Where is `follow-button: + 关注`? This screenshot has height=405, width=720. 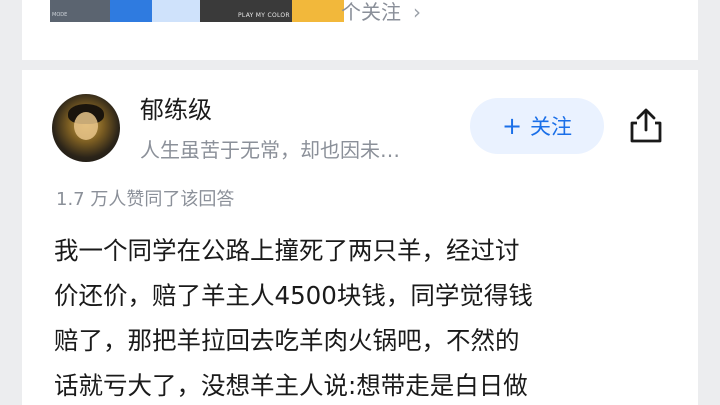
follow-button: + 关注 is located at coordinates (537, 126).